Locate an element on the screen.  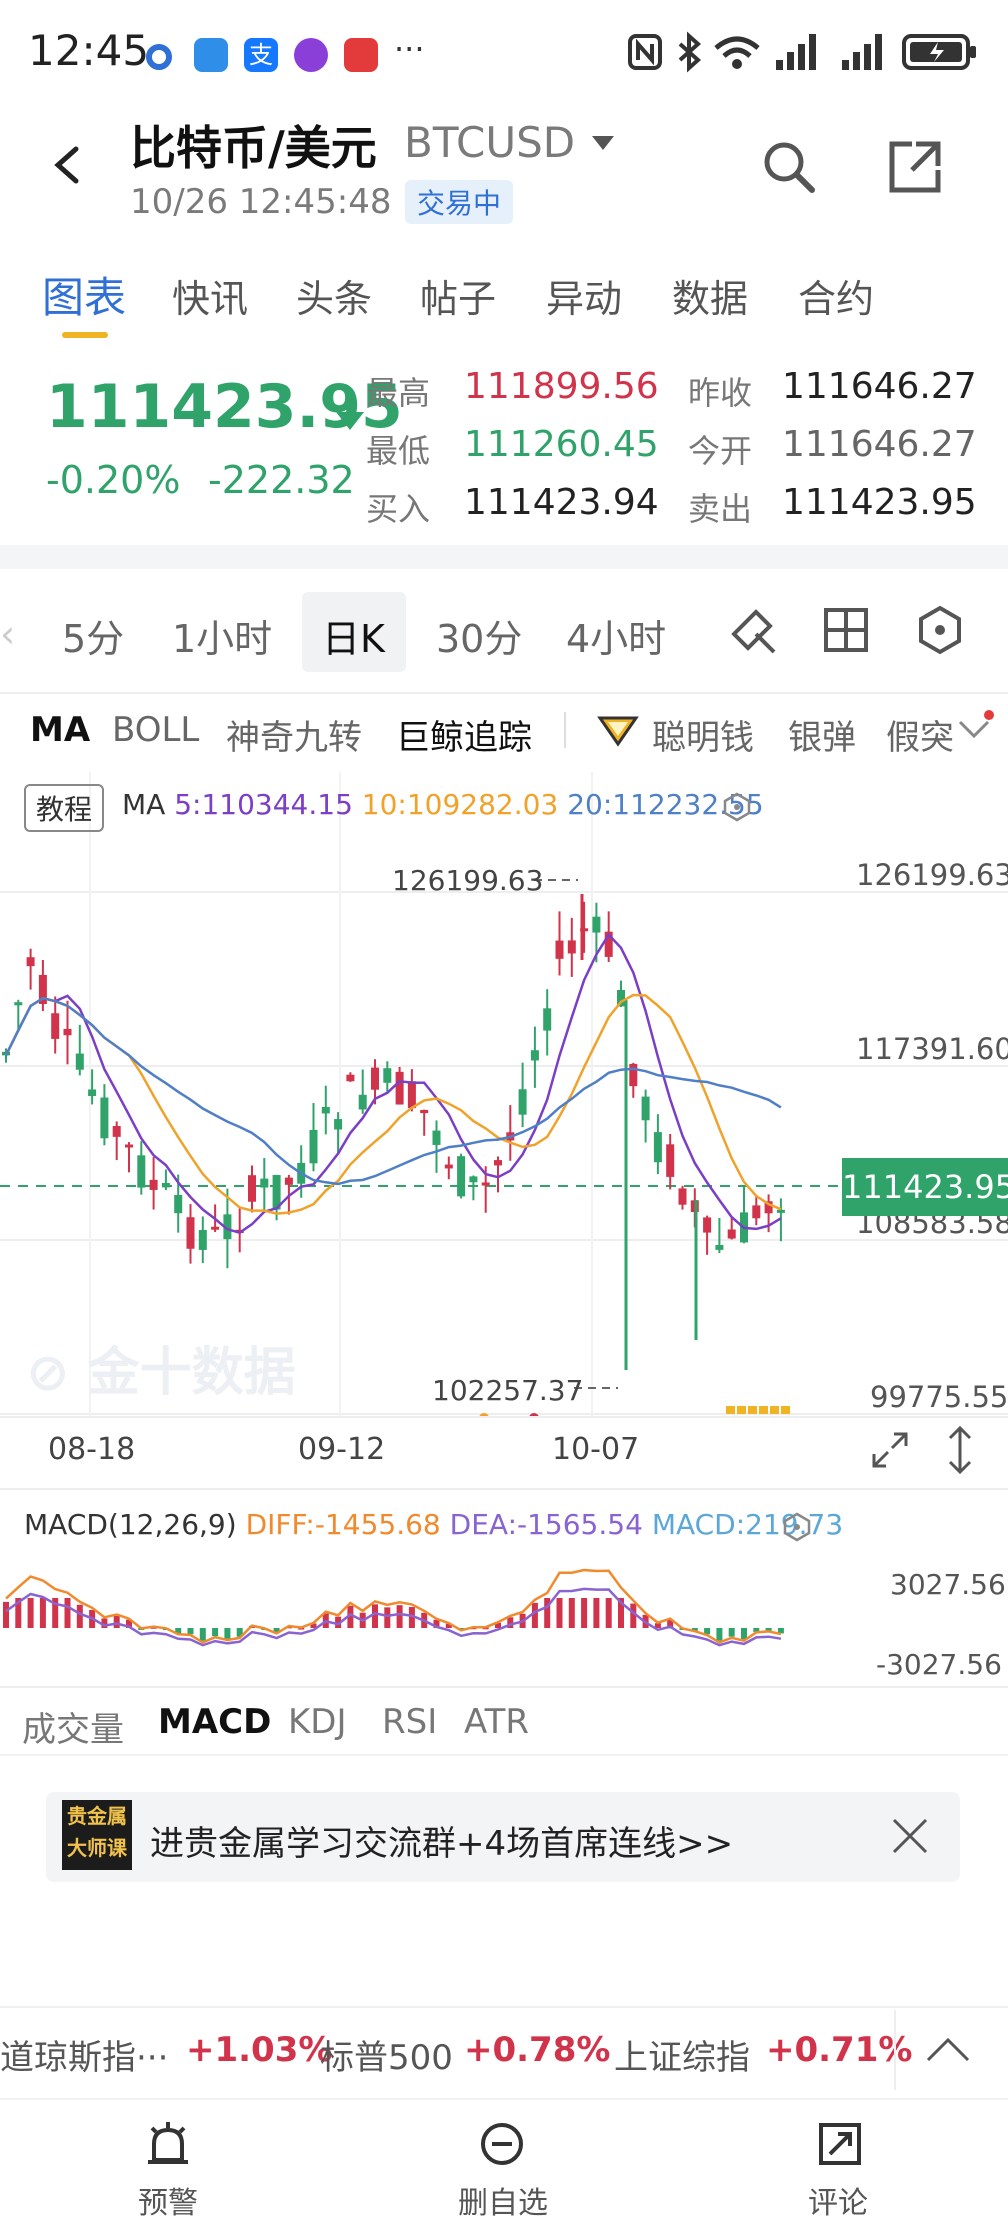
x-label-1: 08-18 is located at coordinates (92, 1449).